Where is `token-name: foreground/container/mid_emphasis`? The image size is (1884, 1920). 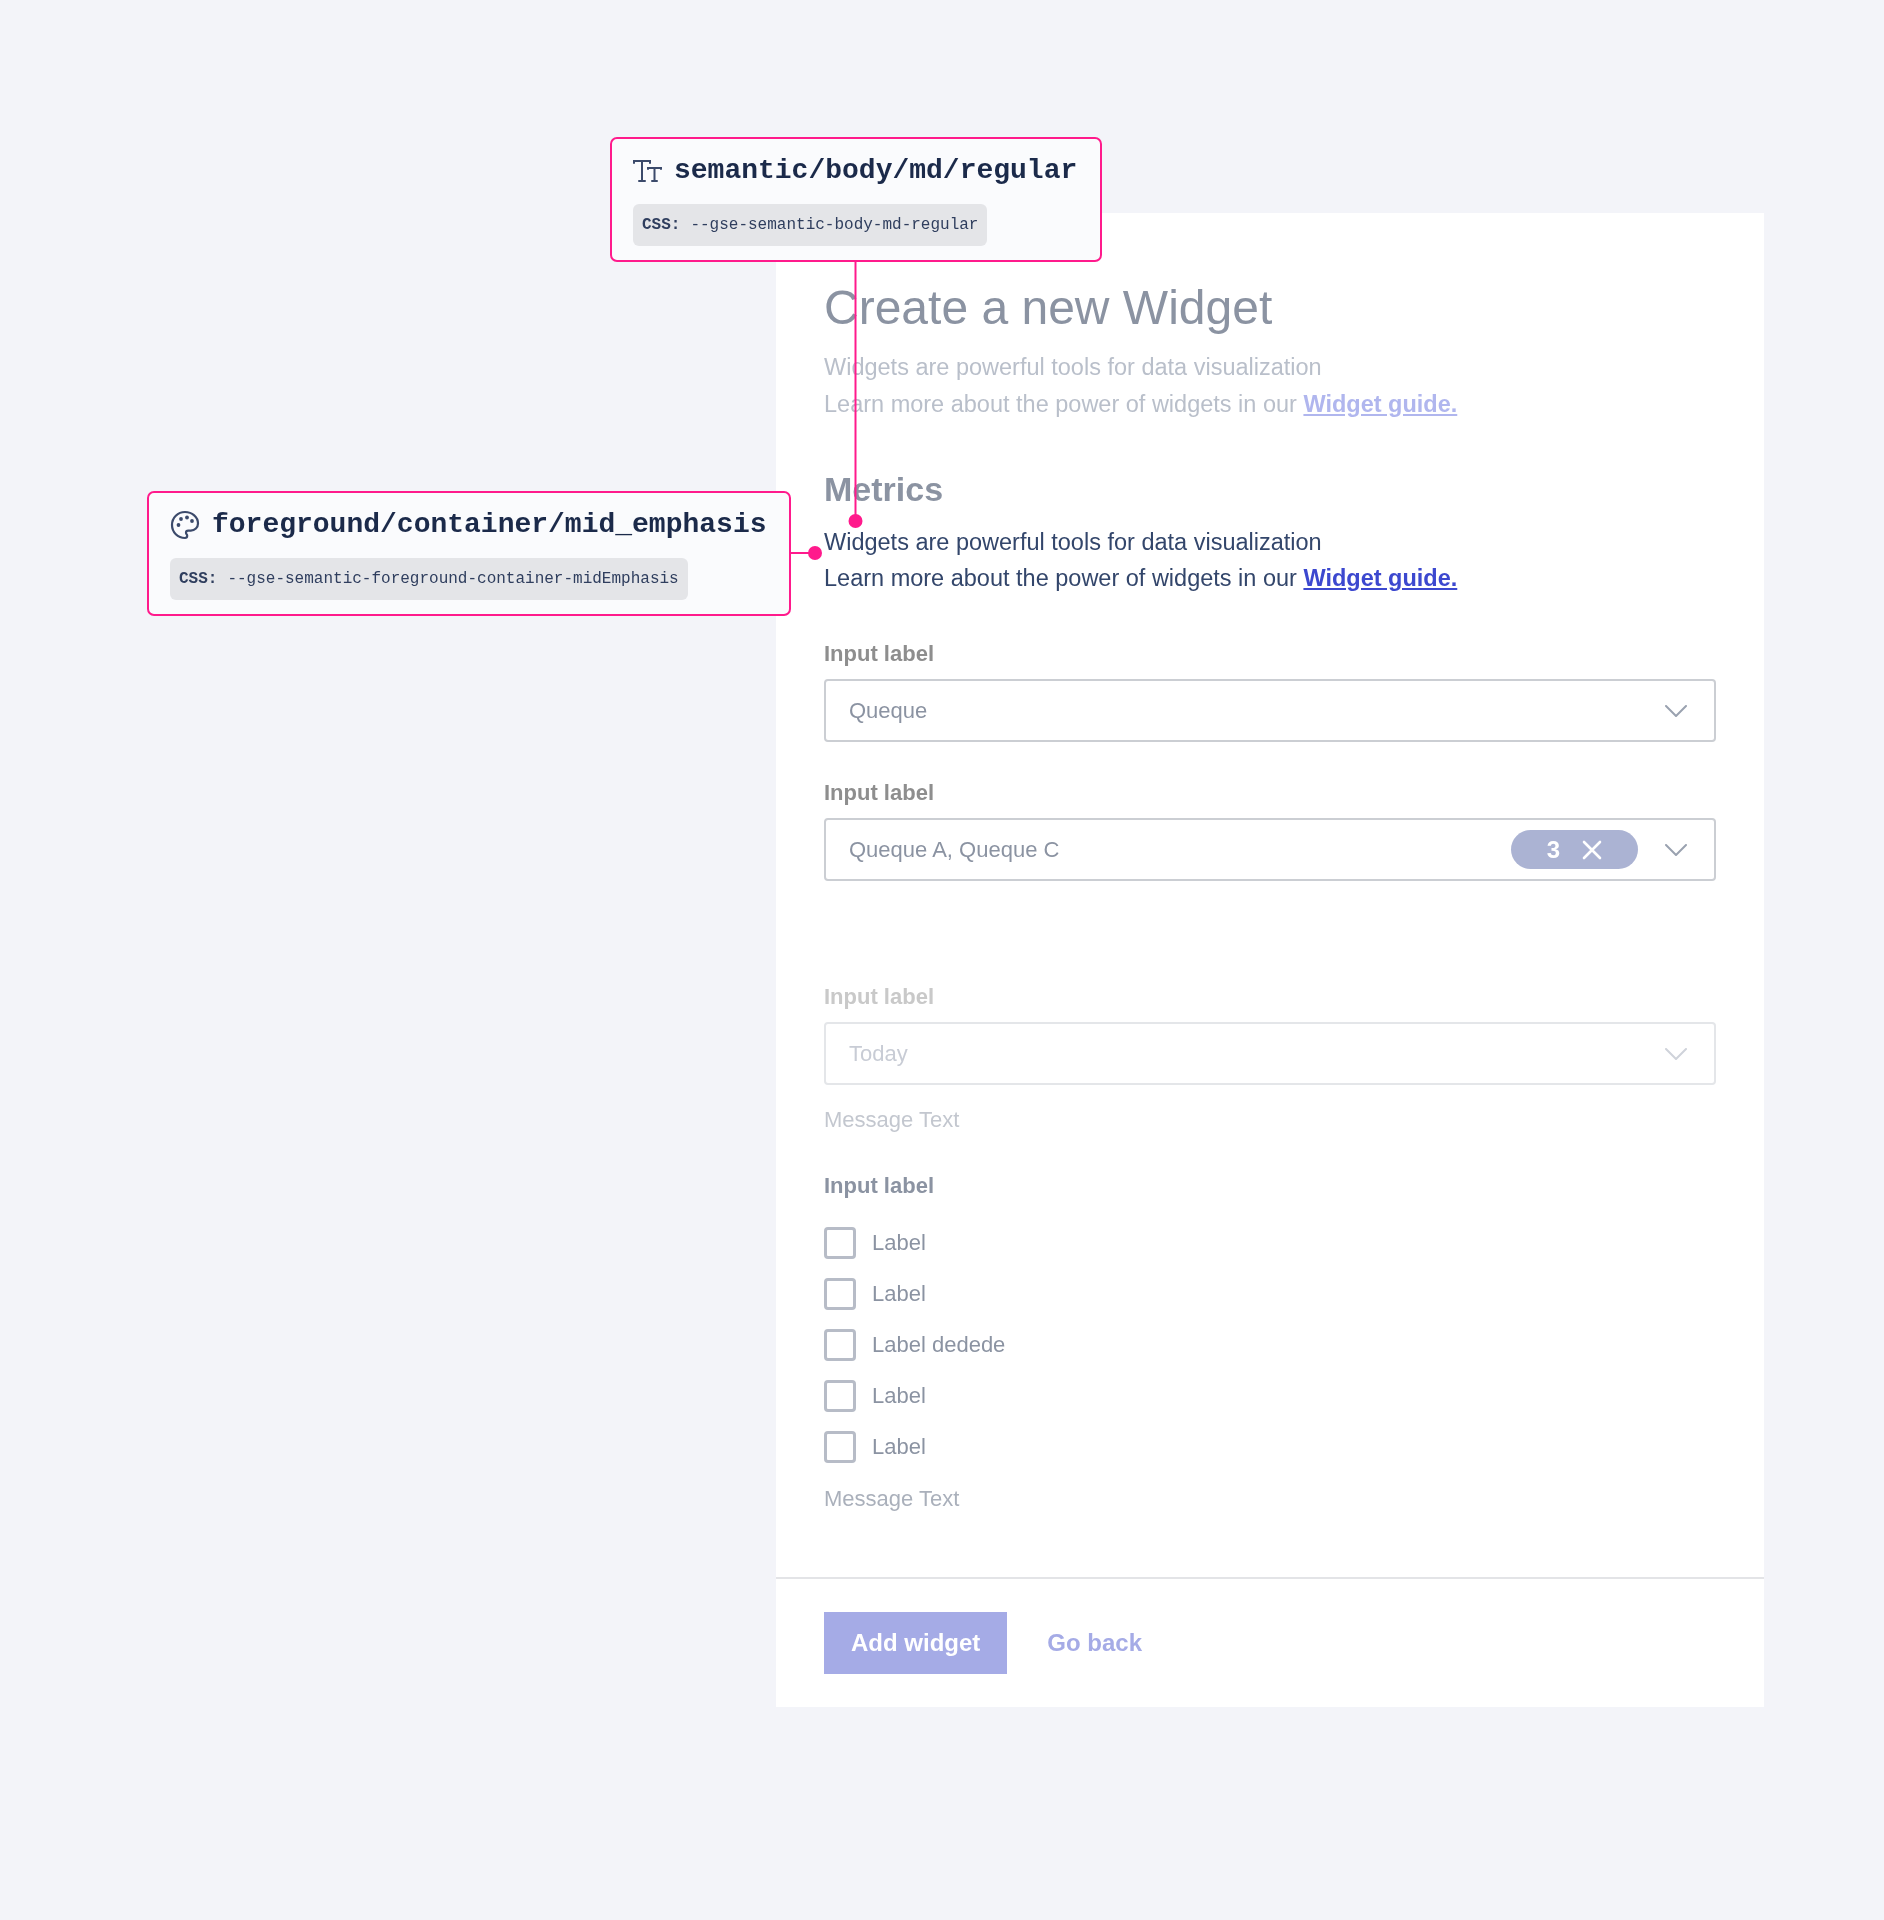
token-name: foreground/container/mid_emphasis is located at coordinates (489, 525).